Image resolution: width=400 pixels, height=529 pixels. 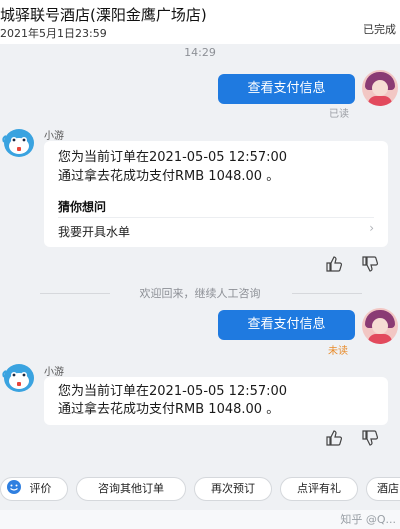 What do you see at coordinates (371, 228) in the screenshot?
I see `chevron-right-icon: ›` at bounding box center [371, 228].